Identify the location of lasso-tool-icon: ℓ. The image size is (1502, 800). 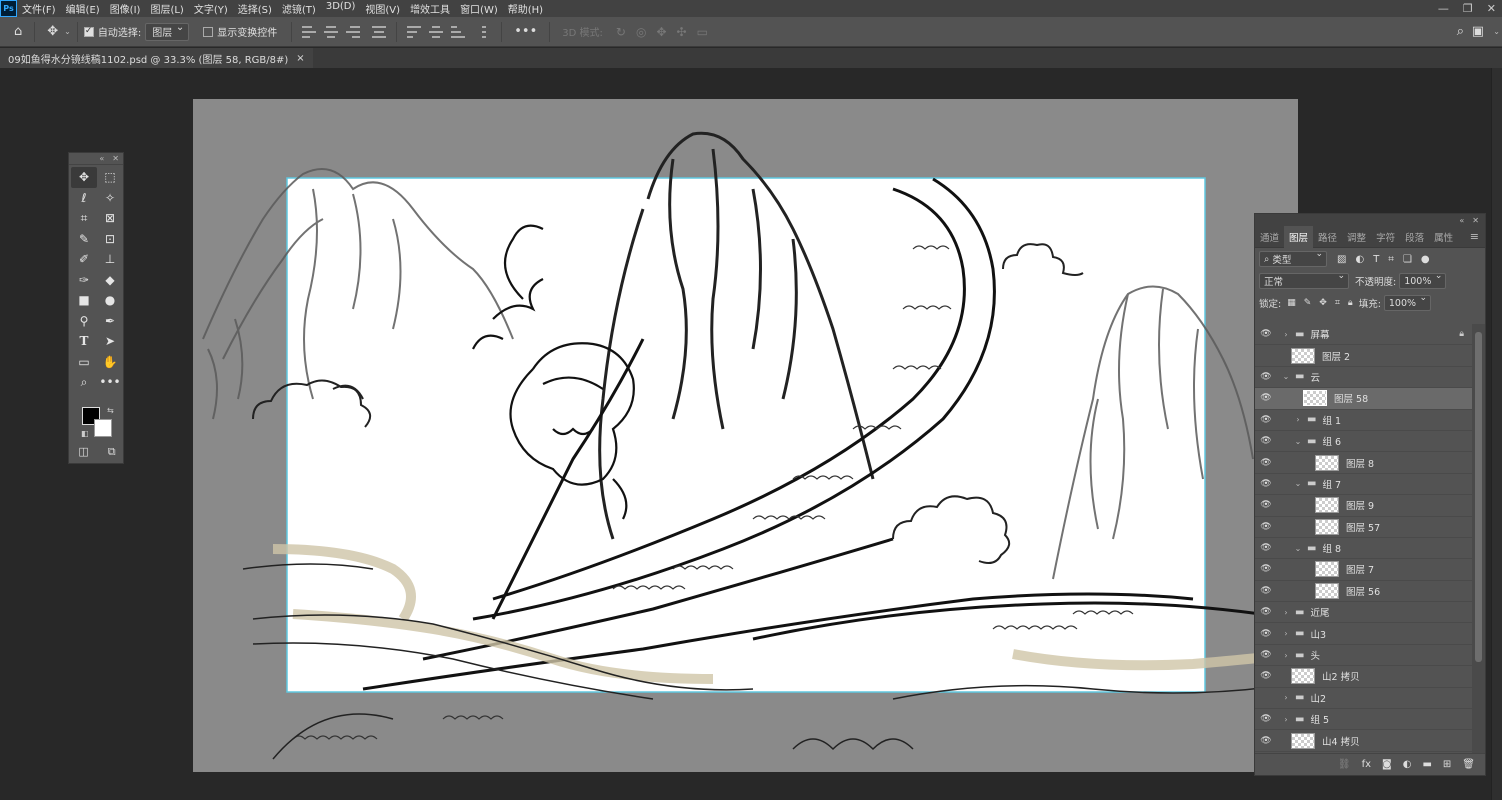
(84, 198).